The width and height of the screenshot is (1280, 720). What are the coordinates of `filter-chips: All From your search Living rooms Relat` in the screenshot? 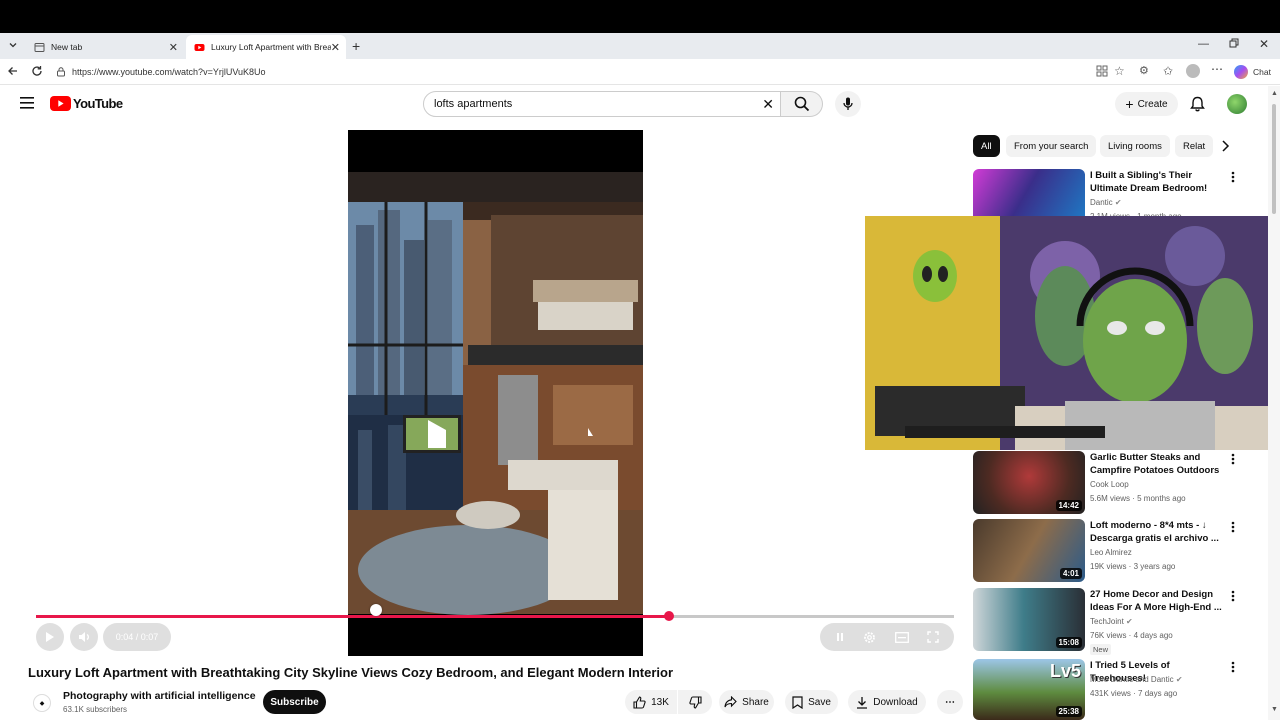 It's located at (1103, 146).